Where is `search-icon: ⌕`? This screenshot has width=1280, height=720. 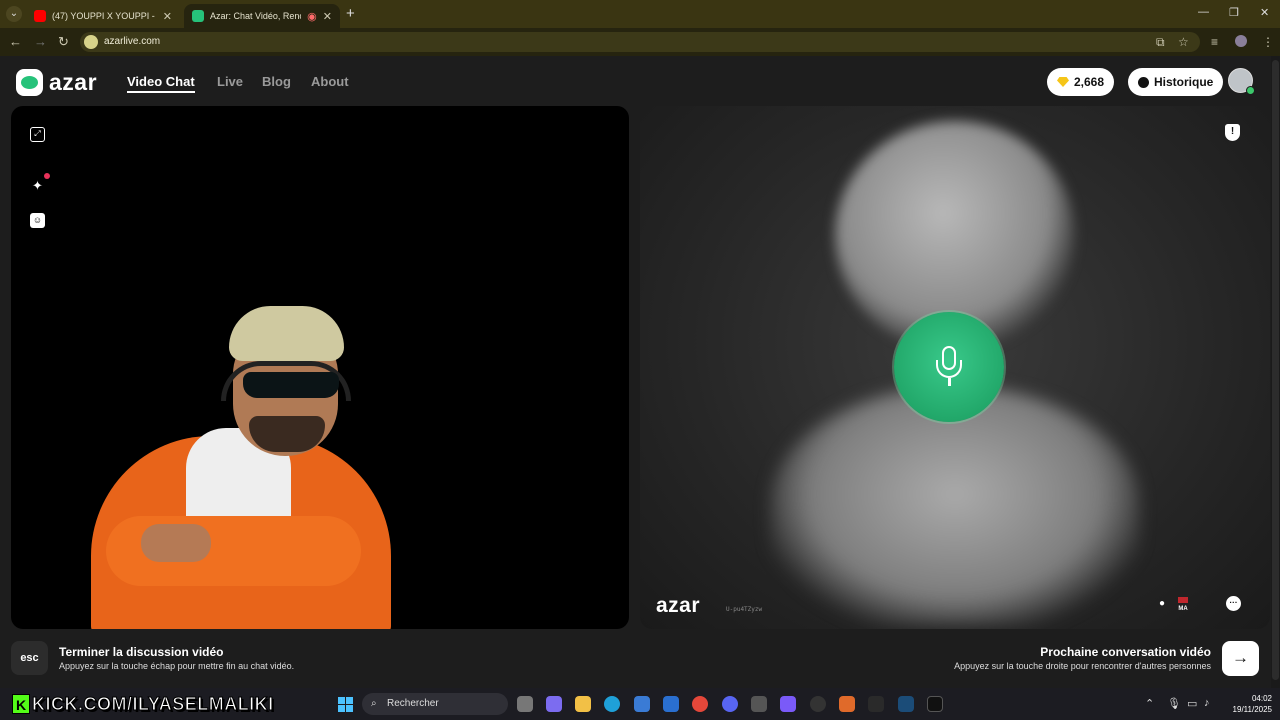
search-icon: ⌕ is located at coordinates (374, 703).